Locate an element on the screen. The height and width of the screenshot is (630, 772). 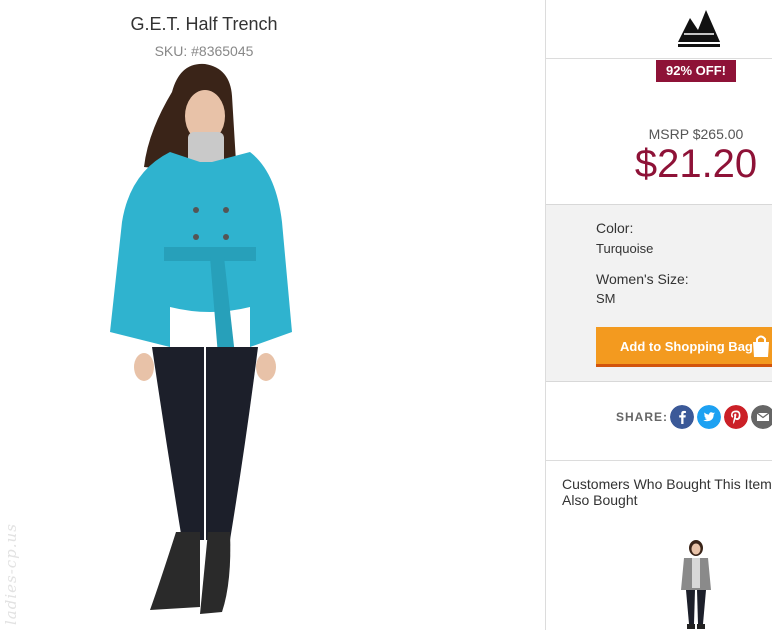
shopping-bag-icon is located at coordinates (761, 346).